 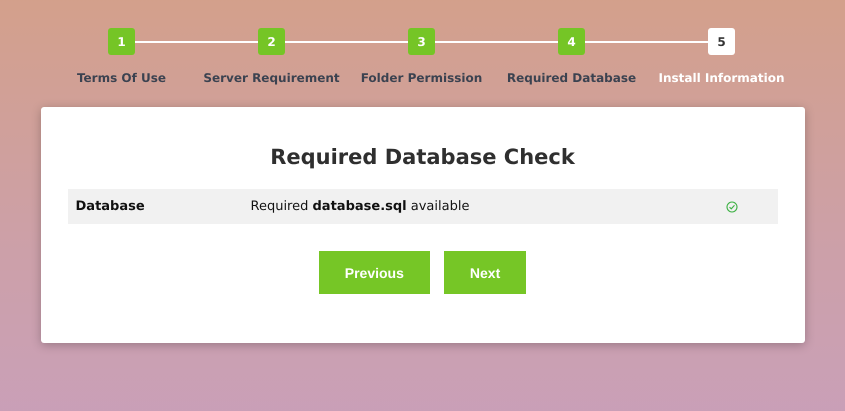 What do you see at coordinates (271, 78) in the screenshot?
I see `step-label: Server Requirement` at bounding box center [271, 78].